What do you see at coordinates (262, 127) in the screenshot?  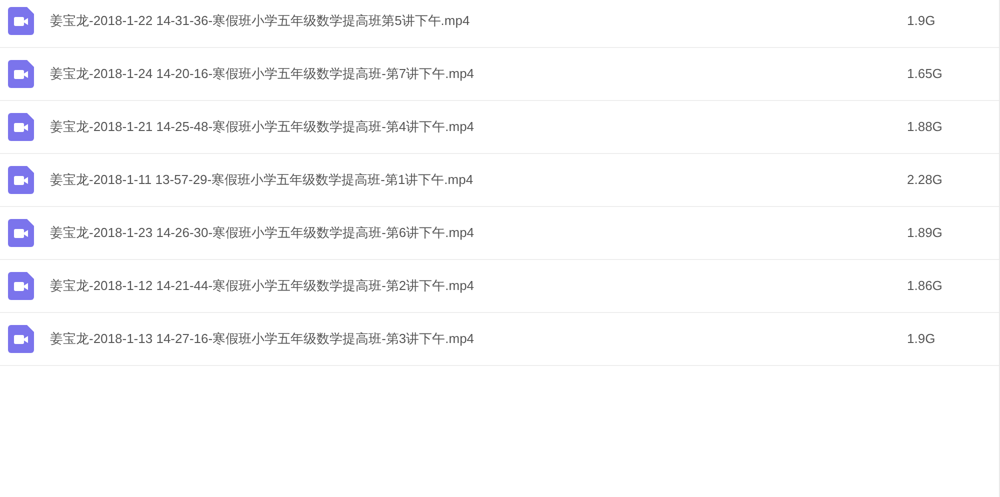 I see `file-name: 姜宝龙-2018-1-21 14-25-48-寒假班小学五年级数学提高班-第4讲下午.mp4` at bounding box center [262, 127].